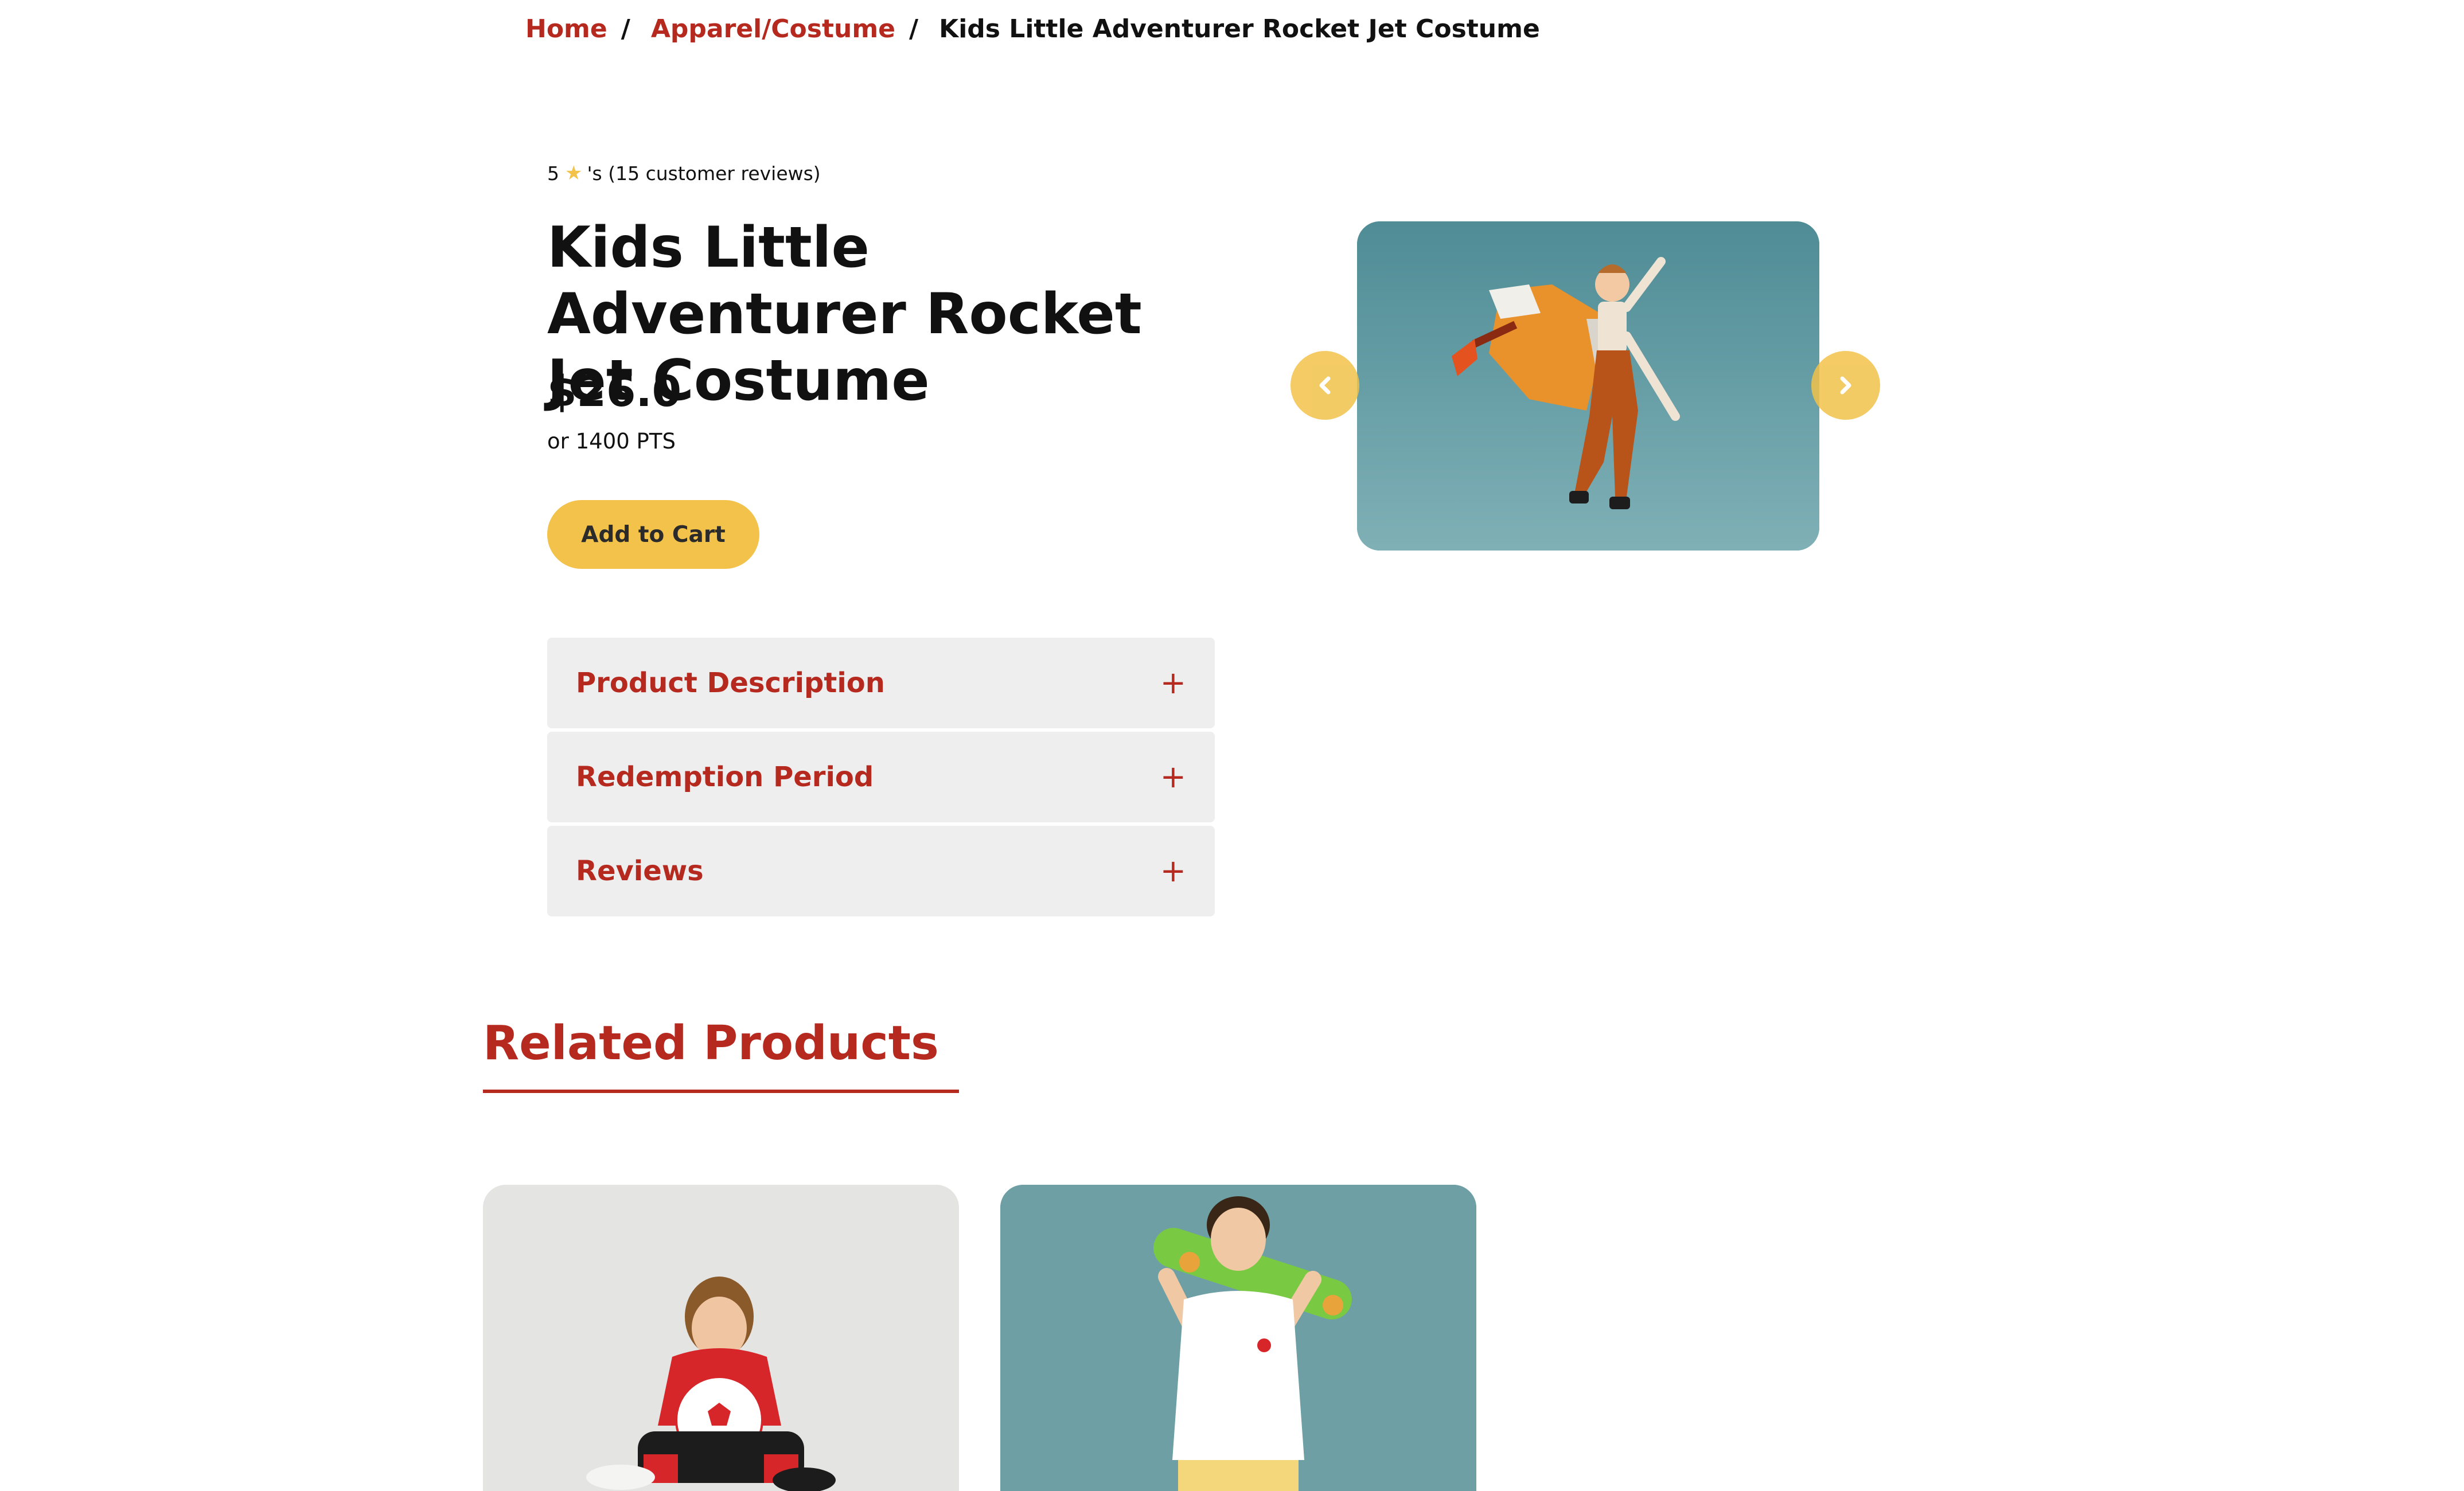 Image resolution: width=2464 pixels, height=1491 pixels. I want to click on product-price: $26.0, so click(614, 391).